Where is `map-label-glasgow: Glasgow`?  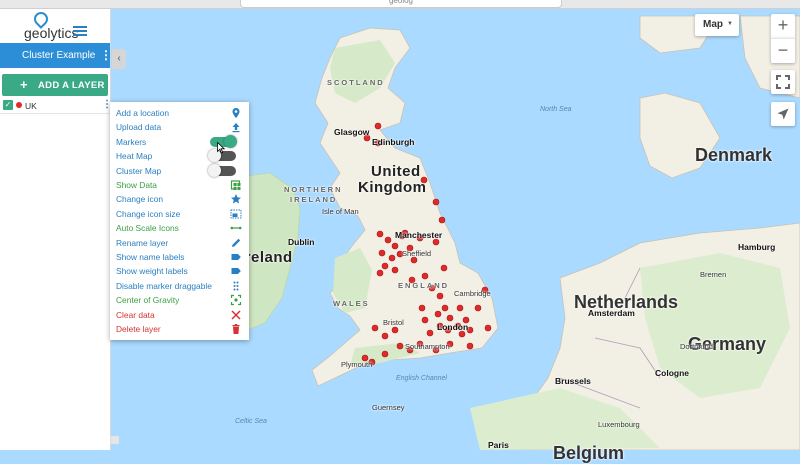
map-label-glasgow: Glasgow is located at coordinates (352, 132).